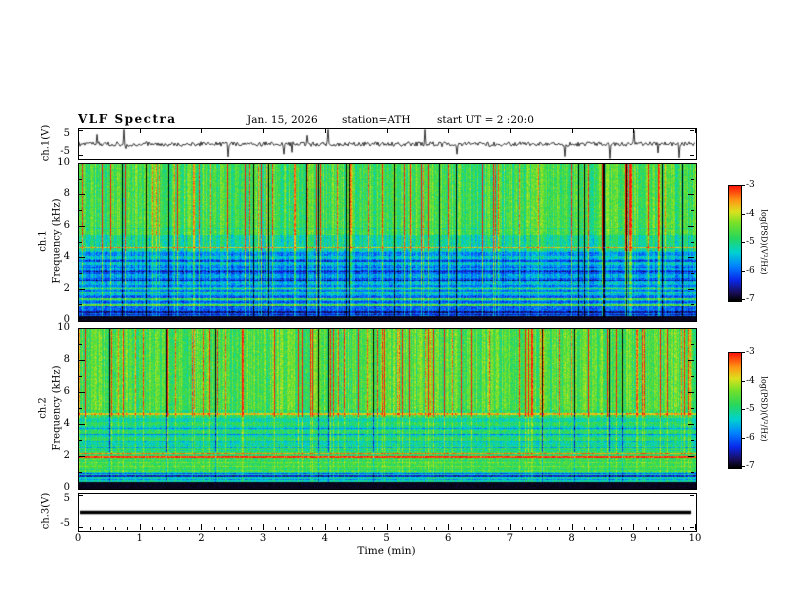 This screenshot has width=792, height=612. I want to click on freq-tick-label: 6, so click(66, 225).